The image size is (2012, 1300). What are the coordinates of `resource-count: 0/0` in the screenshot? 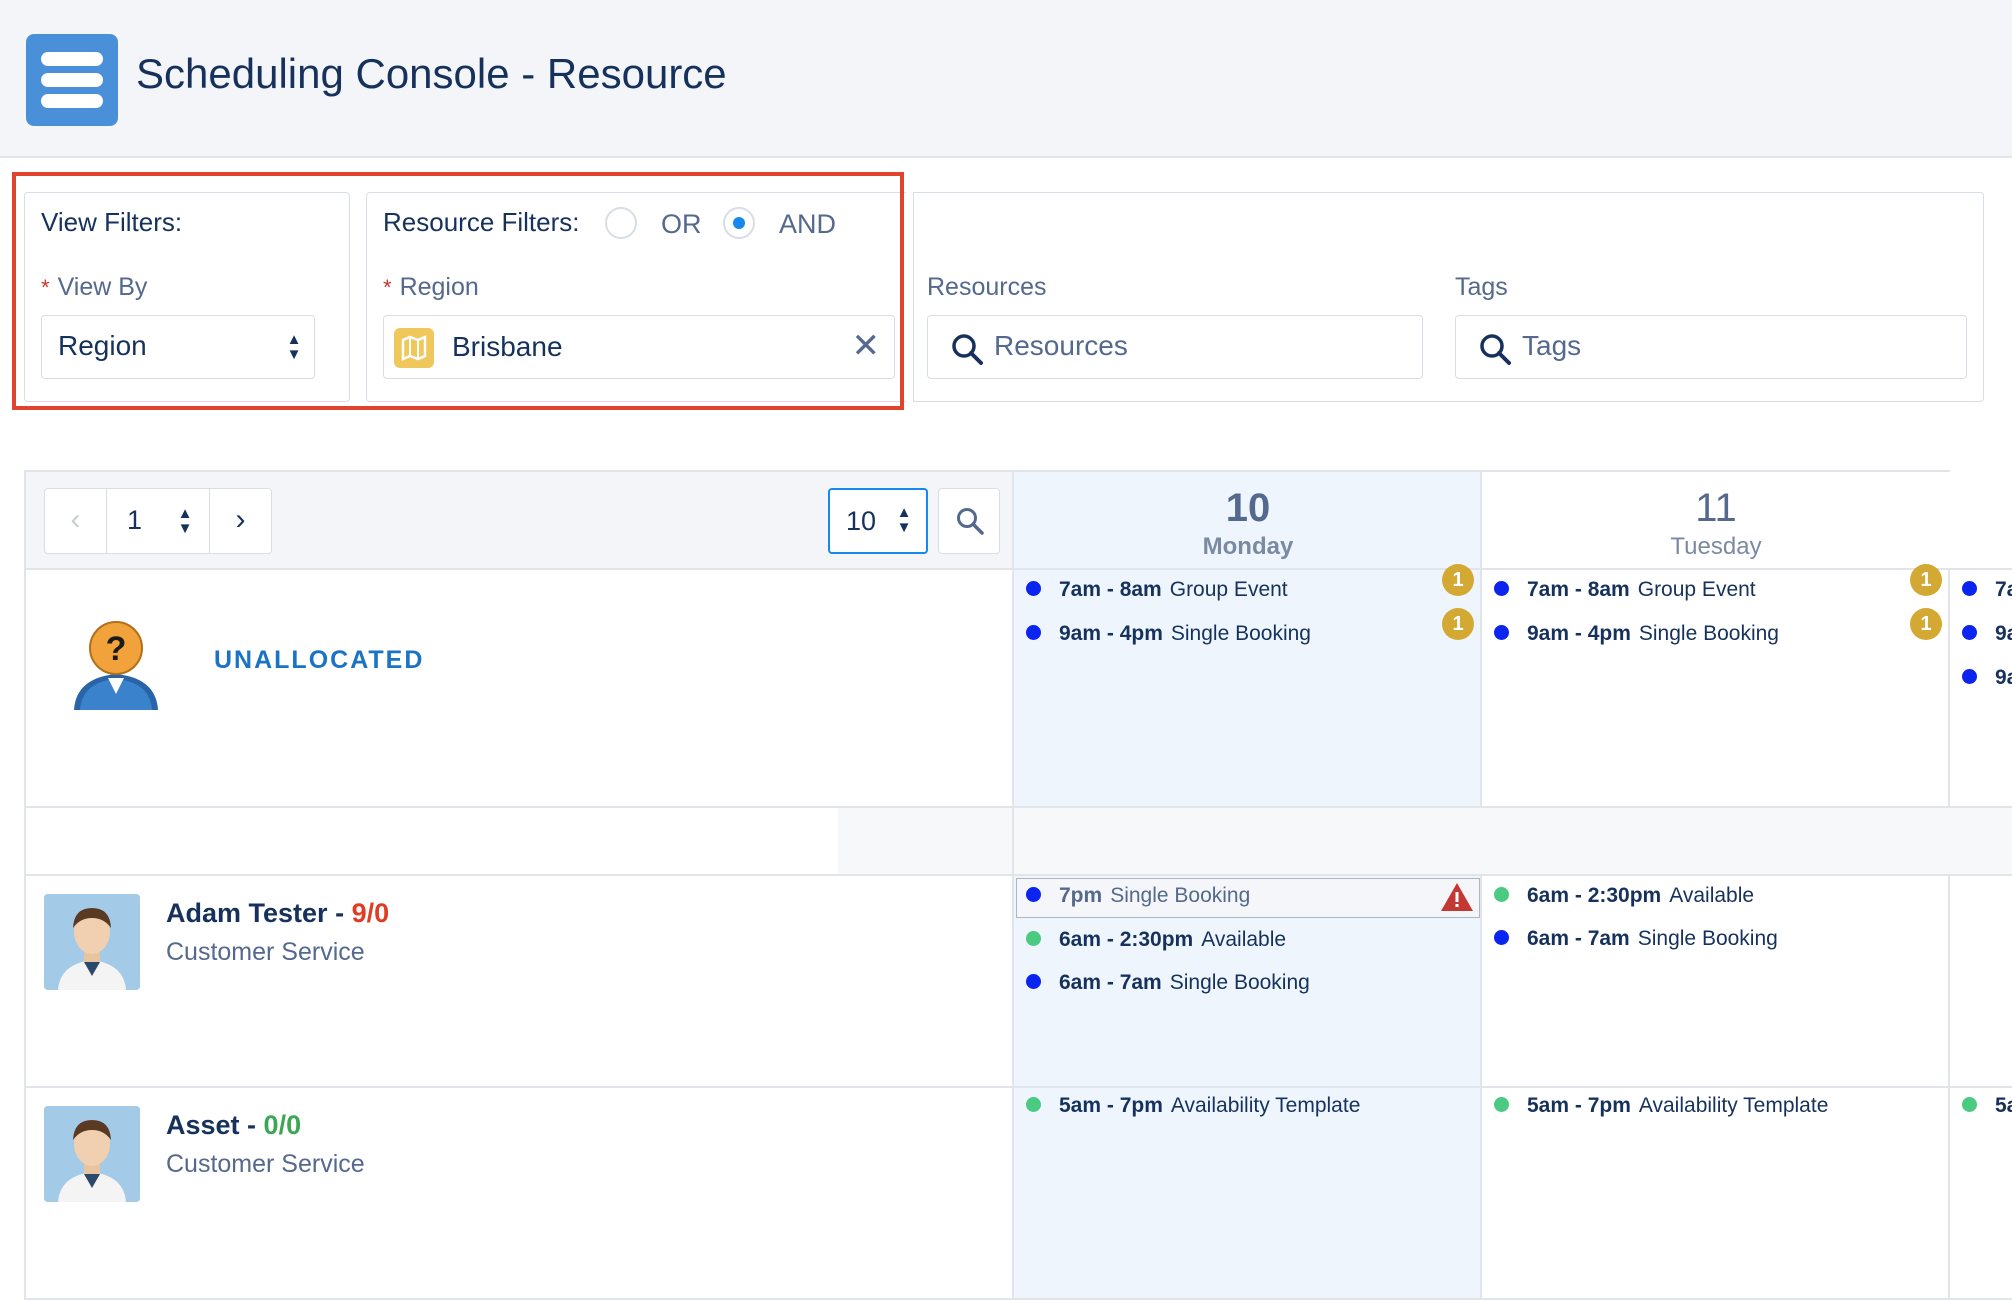 It's located at (282, 1125).